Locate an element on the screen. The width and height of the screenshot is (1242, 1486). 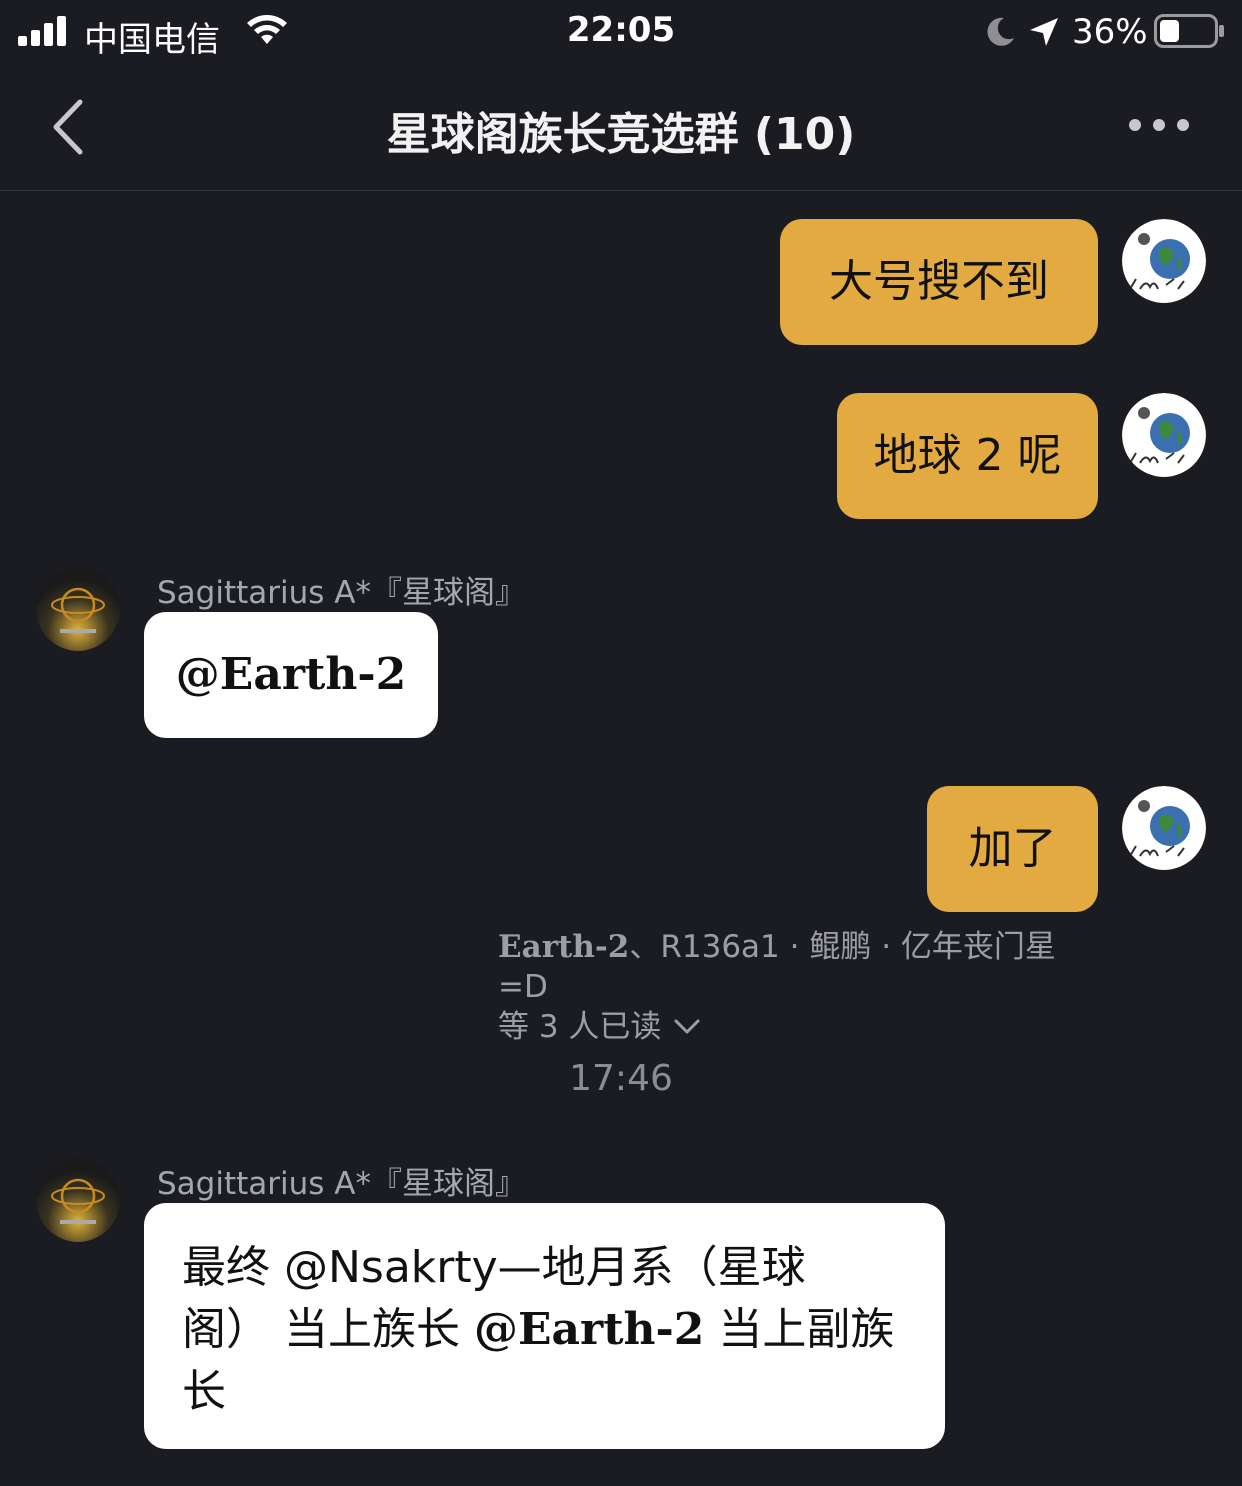
outgoing-message-bubble: 地球 2 呢 is located at coordinates (967, 456).